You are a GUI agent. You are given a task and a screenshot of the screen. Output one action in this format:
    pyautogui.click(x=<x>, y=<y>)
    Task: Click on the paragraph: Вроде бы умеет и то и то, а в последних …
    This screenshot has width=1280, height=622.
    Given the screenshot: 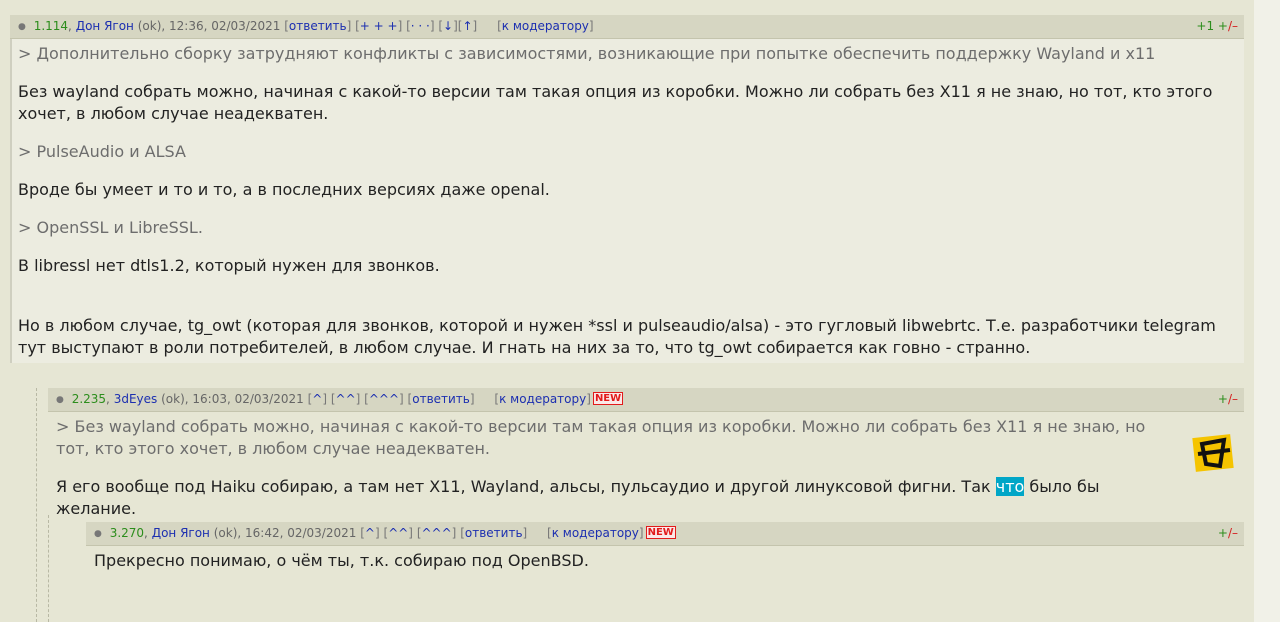 What is the action you would take?
    pyautogui.click(x=284, y=189)
    